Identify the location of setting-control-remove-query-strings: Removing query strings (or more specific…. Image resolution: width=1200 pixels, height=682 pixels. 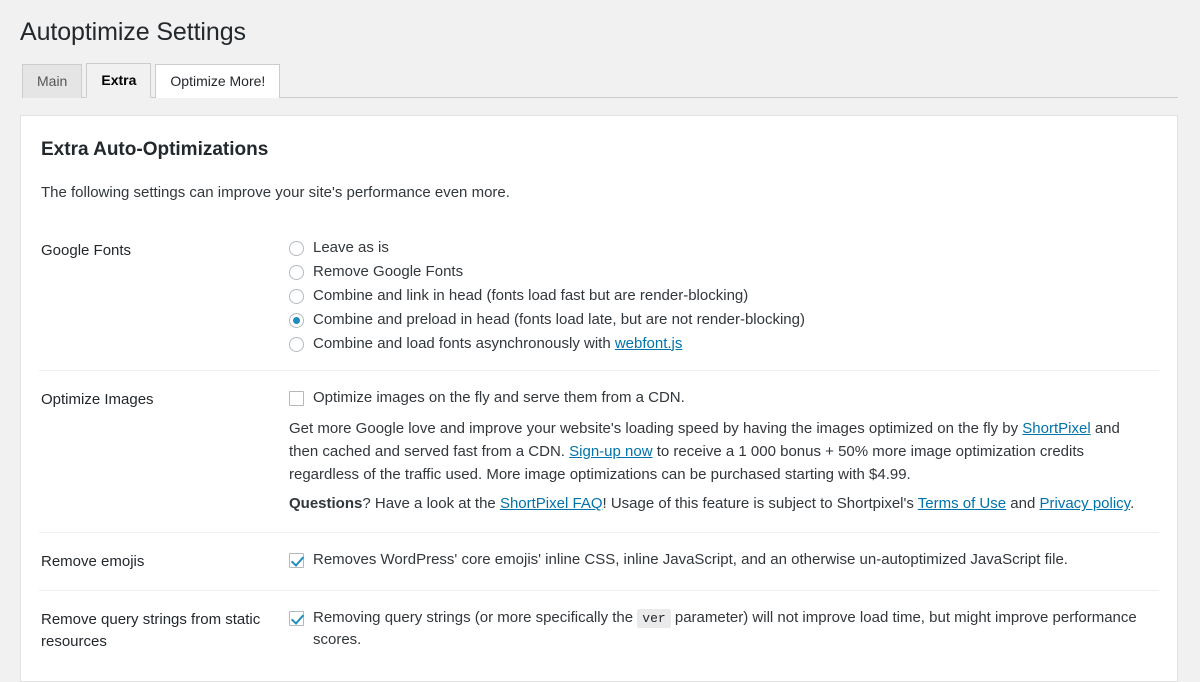
(724, 631).